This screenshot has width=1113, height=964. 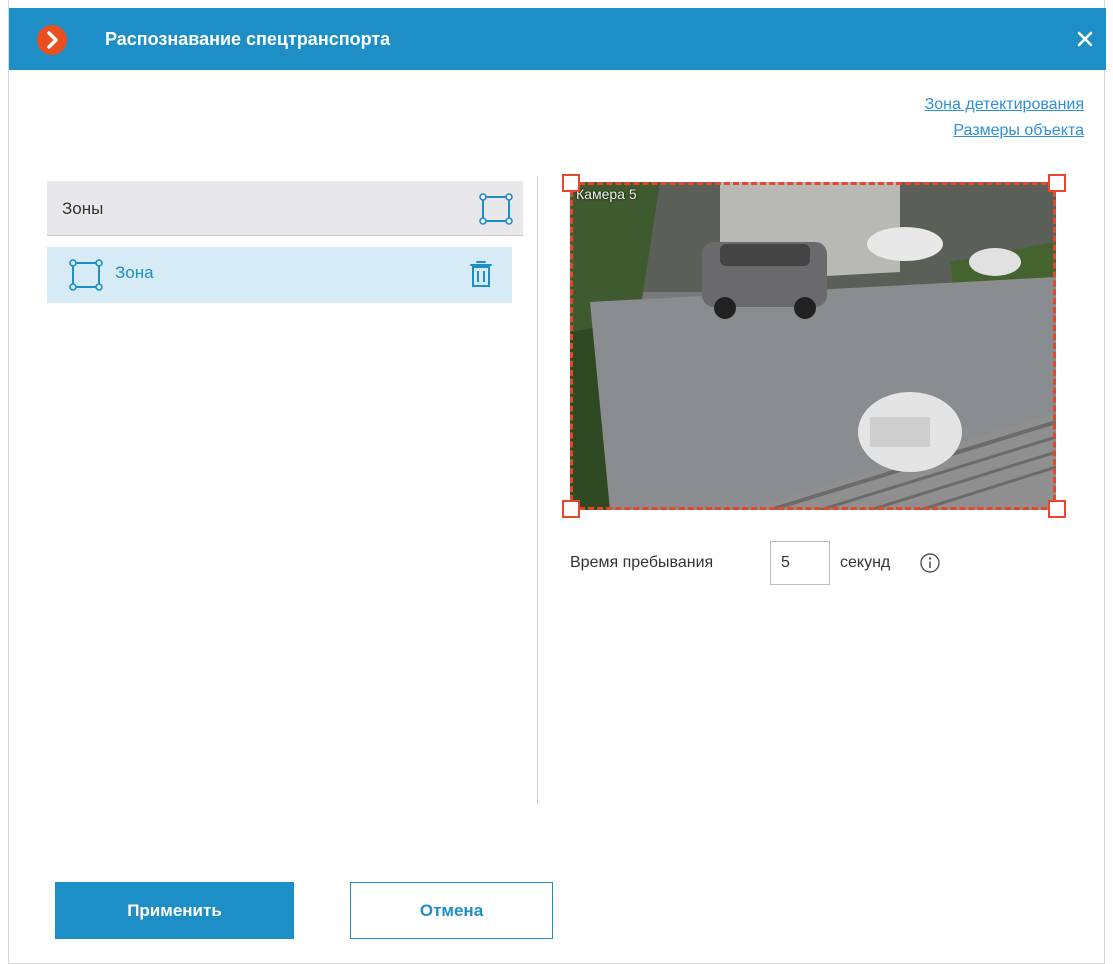 I want to click on title-bar: Распознавание спецтранспорта, so click(x=557, y=39).